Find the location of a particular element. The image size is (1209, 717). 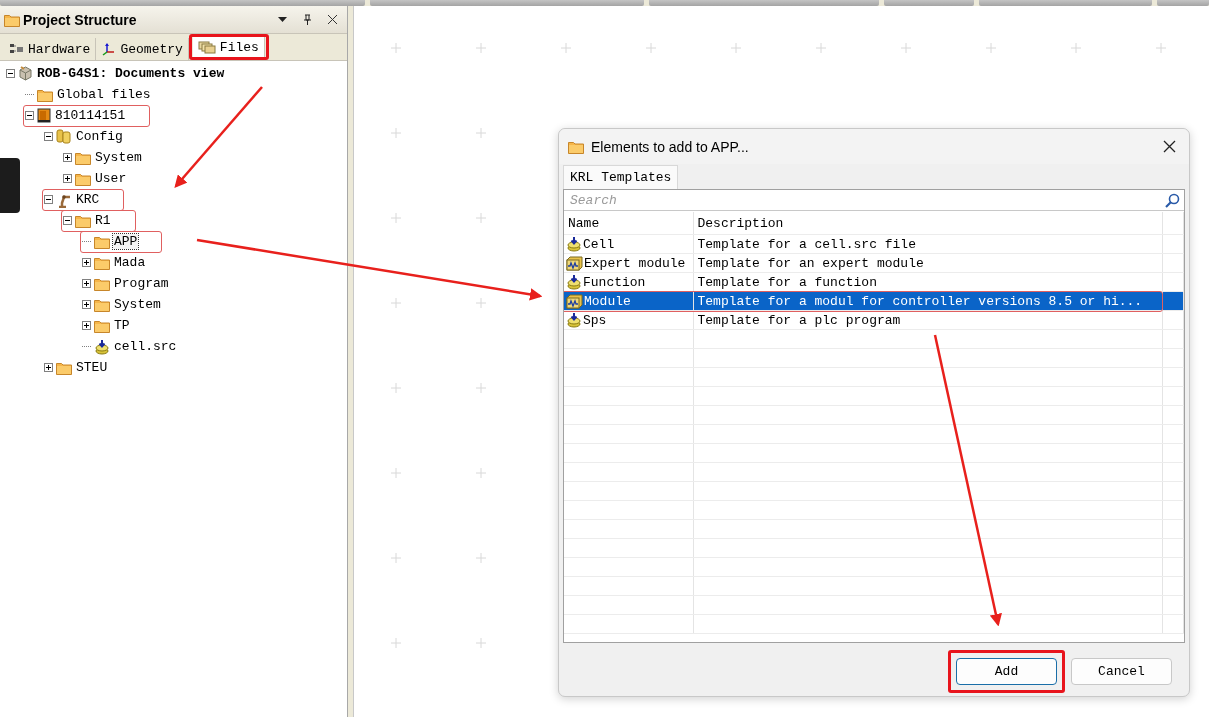

tree-item: Mada is located at coordinates (130, 262).